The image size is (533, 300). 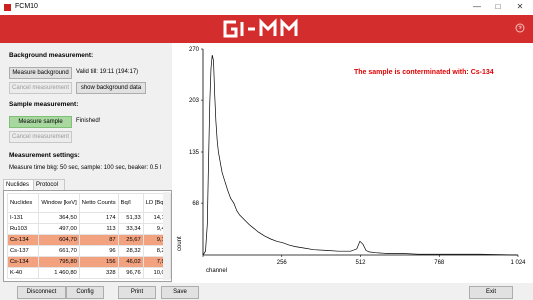 What do you see at coordinates (88, 121) in the screenshot?
I see `sample-status: Finished!` at bounding box center [88, 121].